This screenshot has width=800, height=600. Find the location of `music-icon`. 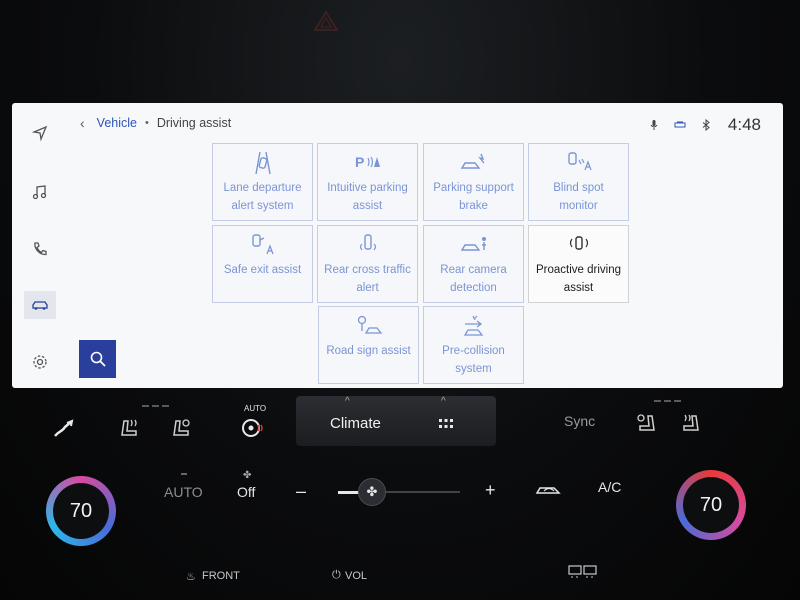

music-icon is located at coordinates (40, 192).